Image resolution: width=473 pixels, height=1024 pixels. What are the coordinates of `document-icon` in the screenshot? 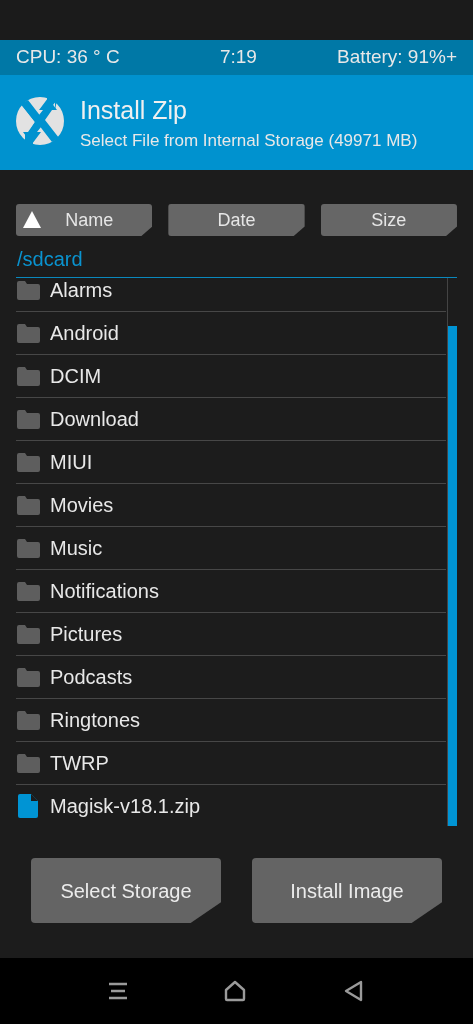 It's located at (28, 806).